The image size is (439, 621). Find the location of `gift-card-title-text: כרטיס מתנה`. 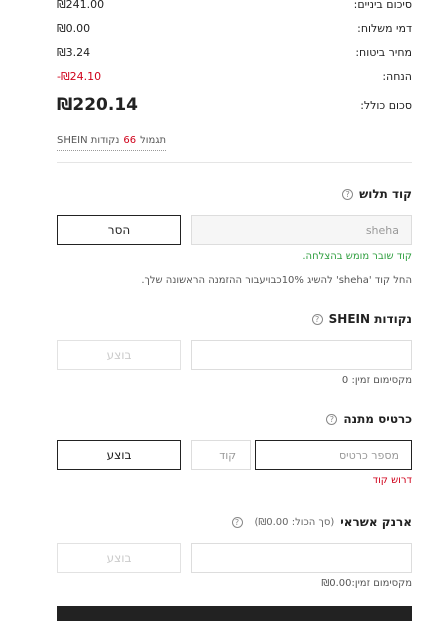

gift-card-title-text: כרטיס מתנה is located at coordinates (377, 419).